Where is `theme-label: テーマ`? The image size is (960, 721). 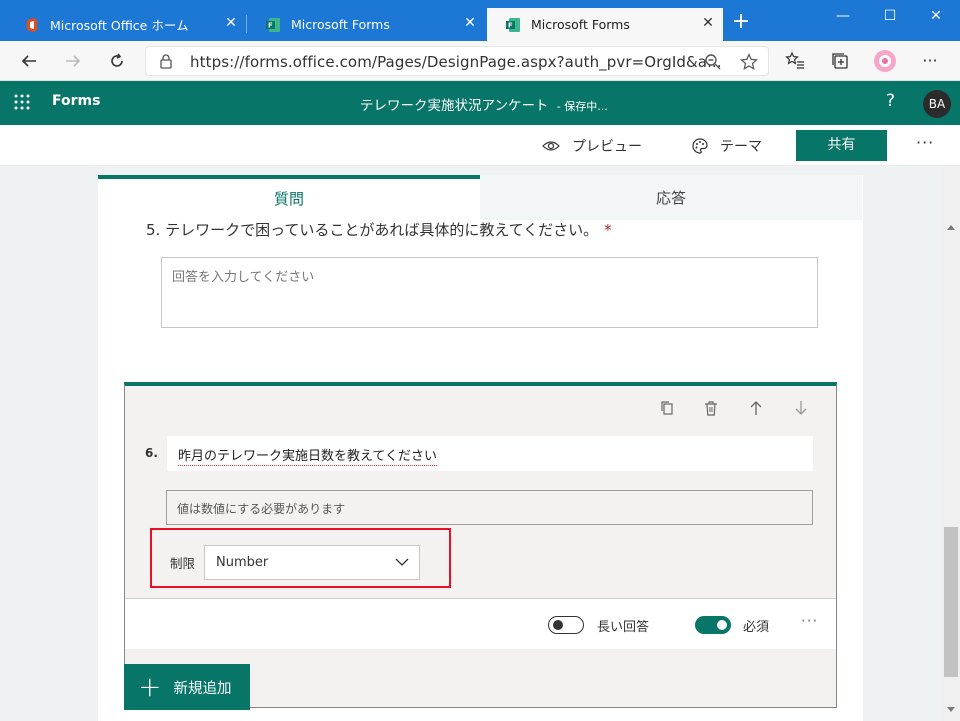 theme-label: テーマ is located at coordinates (741, 147).